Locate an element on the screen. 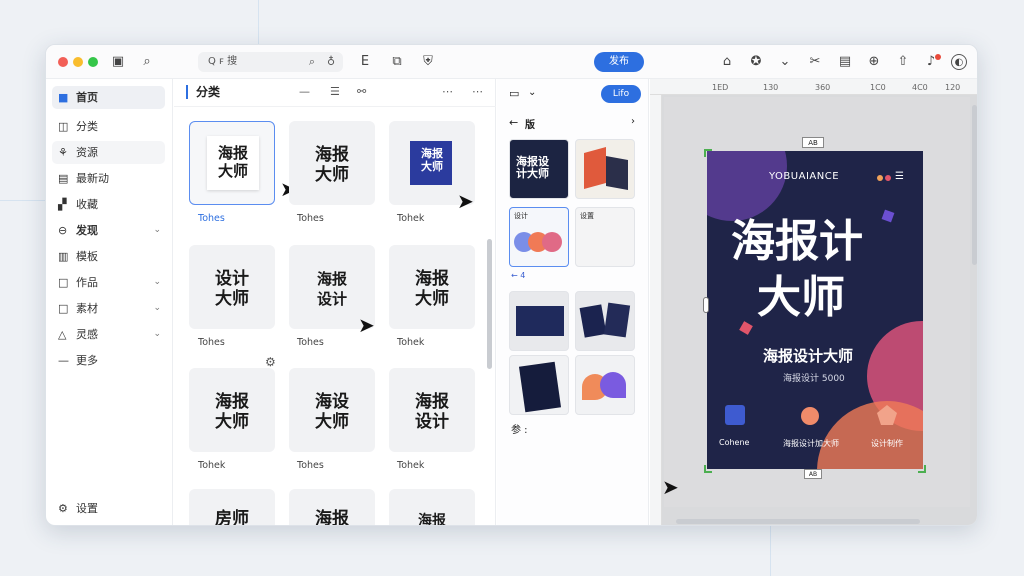 The height and width of the screenshot is (576, 1024). sidebar-item-discover: ⊖ 发现 ⌄ is located at coordinates (108, 230).